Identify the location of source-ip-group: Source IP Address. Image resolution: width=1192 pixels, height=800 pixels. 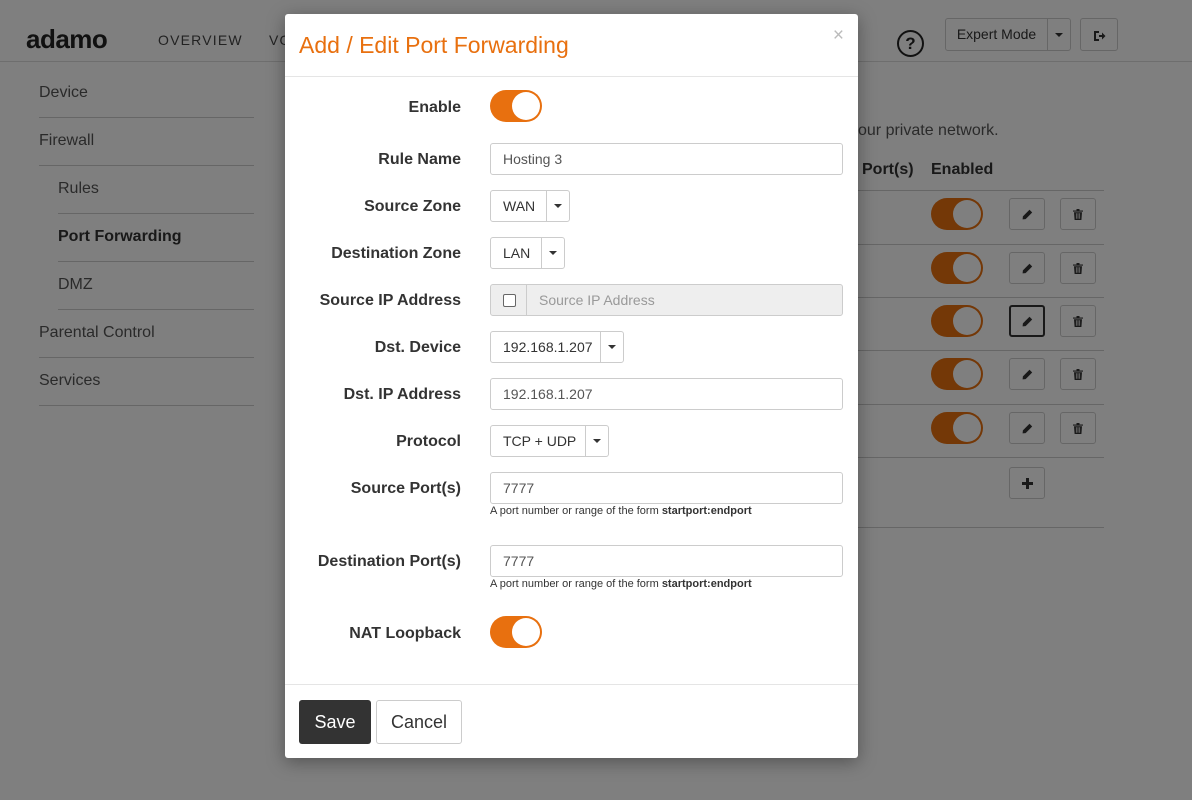
(666, 300).